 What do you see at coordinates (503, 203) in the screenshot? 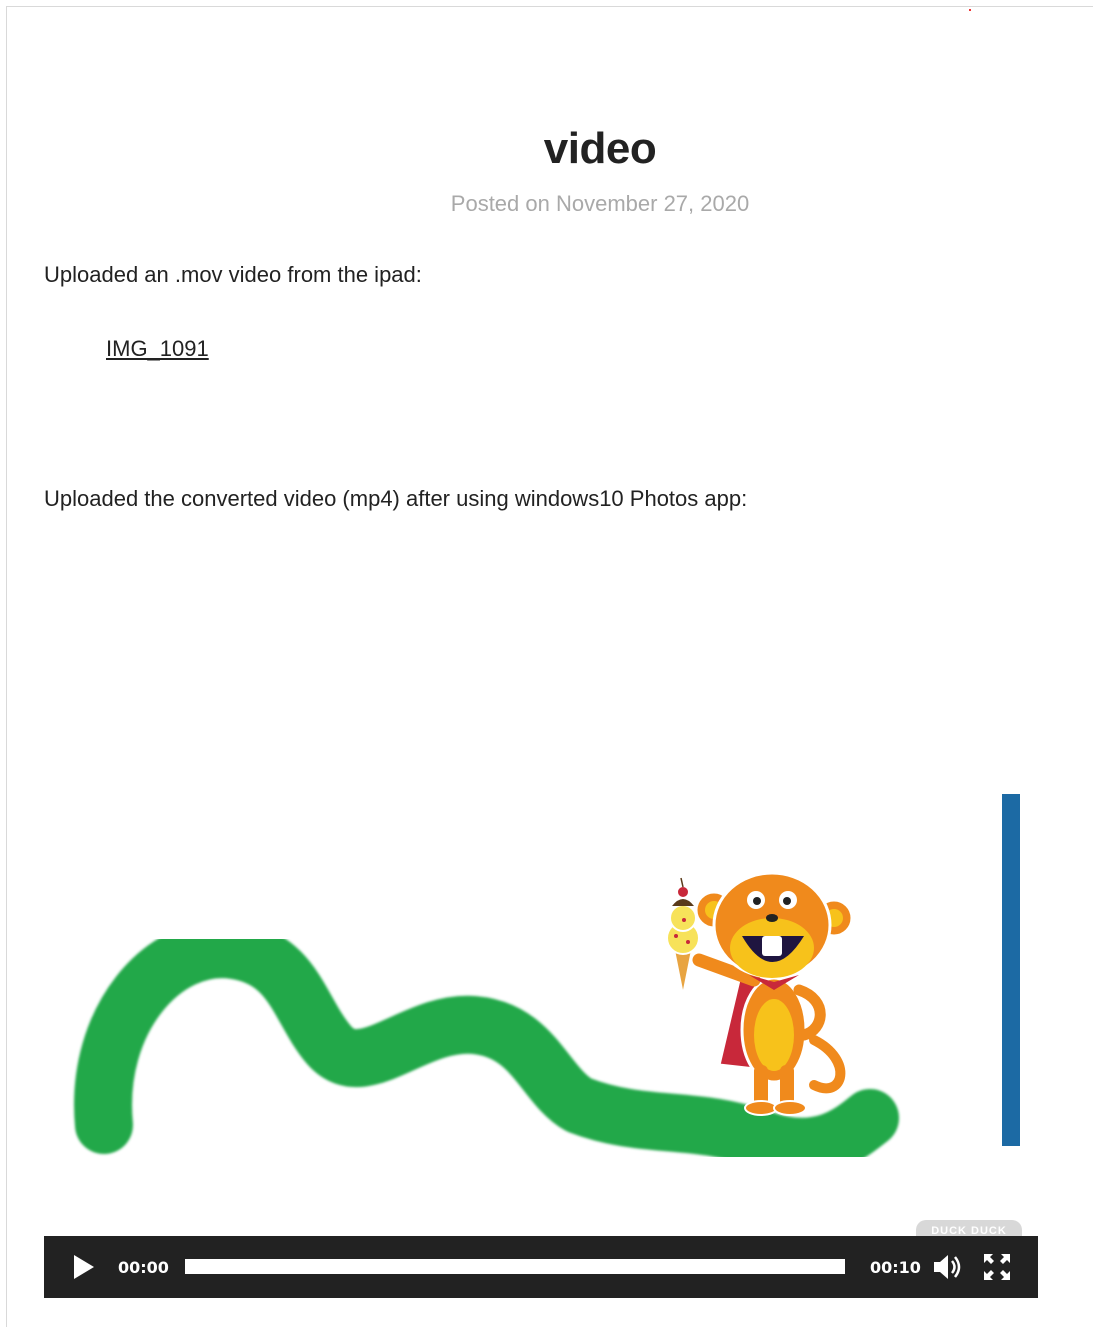
I see `meta-prefix: Posted on` at bounding box center [503, 203].